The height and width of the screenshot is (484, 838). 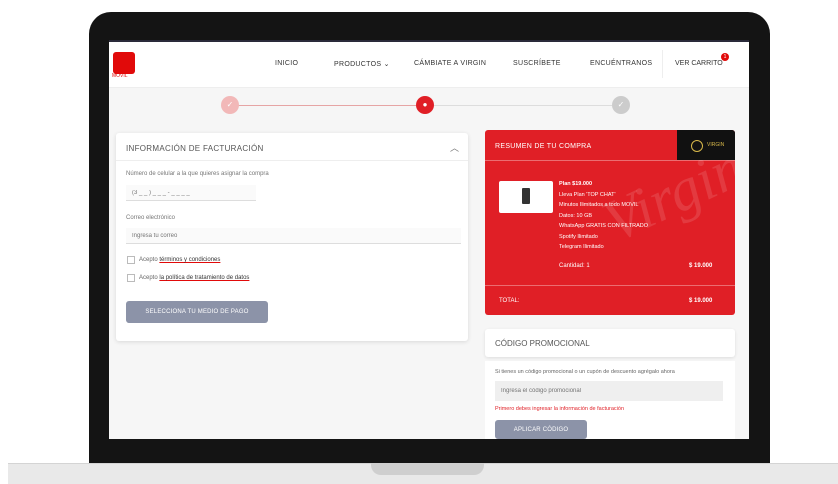 I want to click on badge-emblem-icon, so click(x=697, y=146).